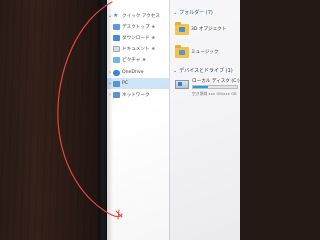  I want to click on devices-header-label: デバイスとドライブ (1), so click(206, 71).